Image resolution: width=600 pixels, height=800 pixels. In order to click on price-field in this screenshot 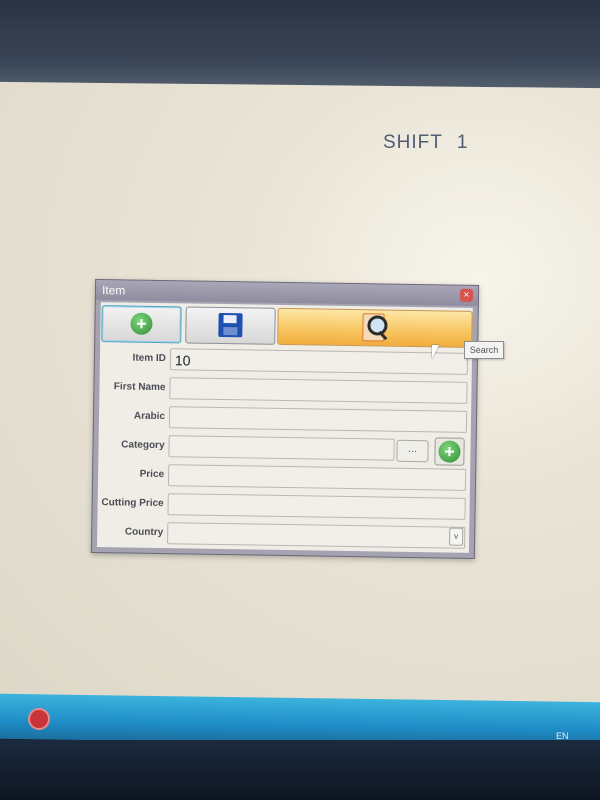, I will do `click(317, 477)`.